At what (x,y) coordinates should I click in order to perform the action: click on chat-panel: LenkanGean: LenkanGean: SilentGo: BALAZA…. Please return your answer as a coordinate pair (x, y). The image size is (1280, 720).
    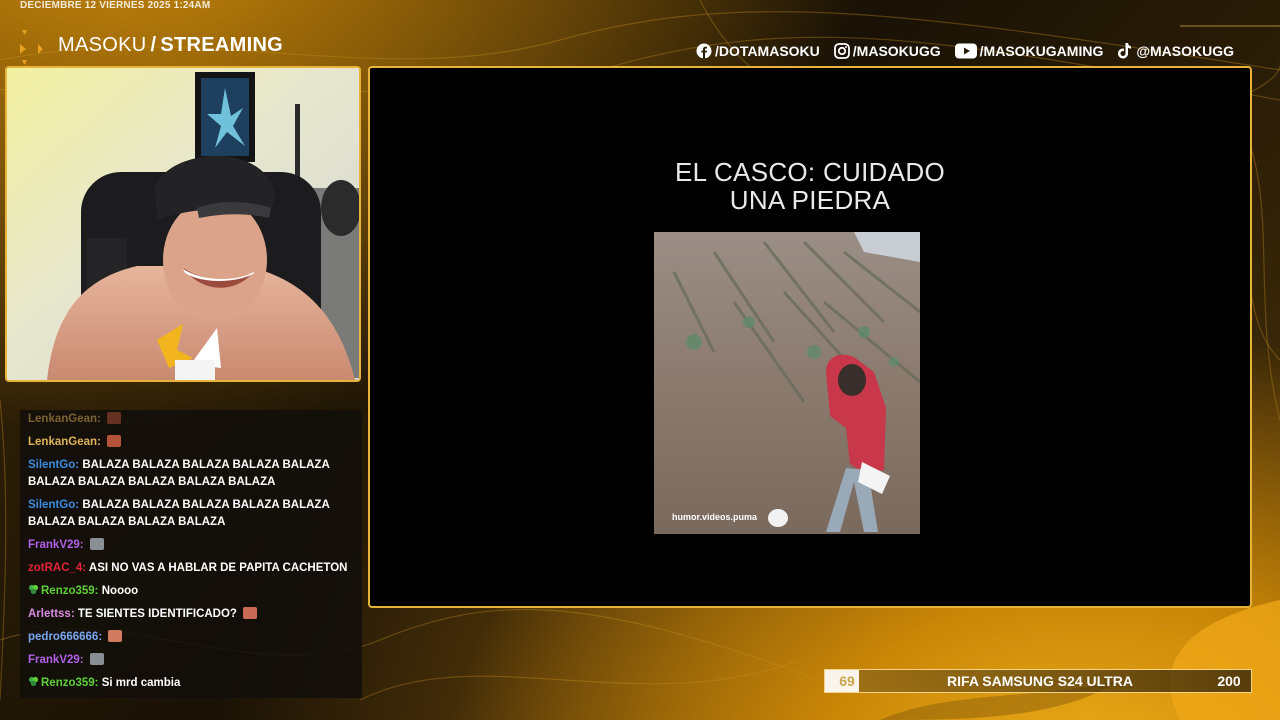
    Looking at the image, I should click on (191, 554).